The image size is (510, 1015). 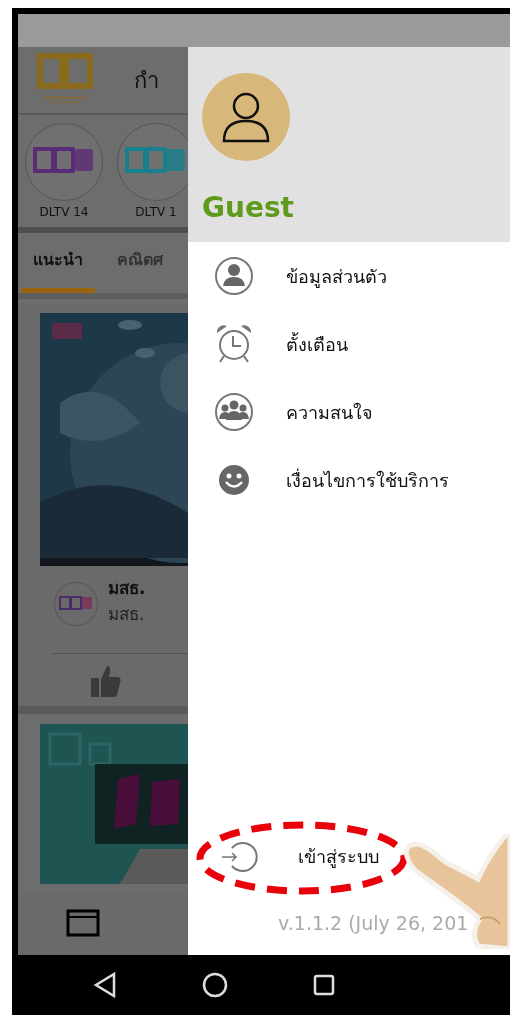 I want to click on user-name: Guest, so click(x=248, y=208).